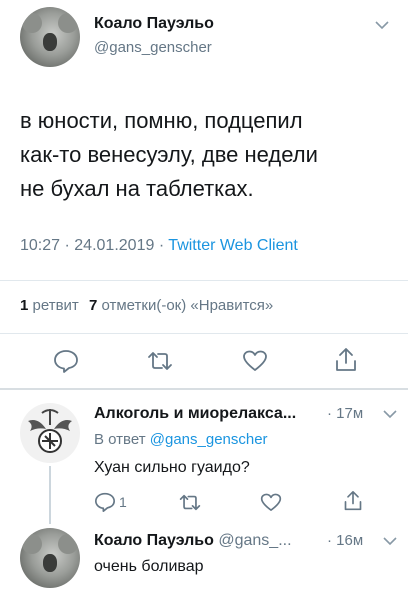  I want to click on likes-stat: 7 отметки(-ок) «Нравится», so click(181, 305).